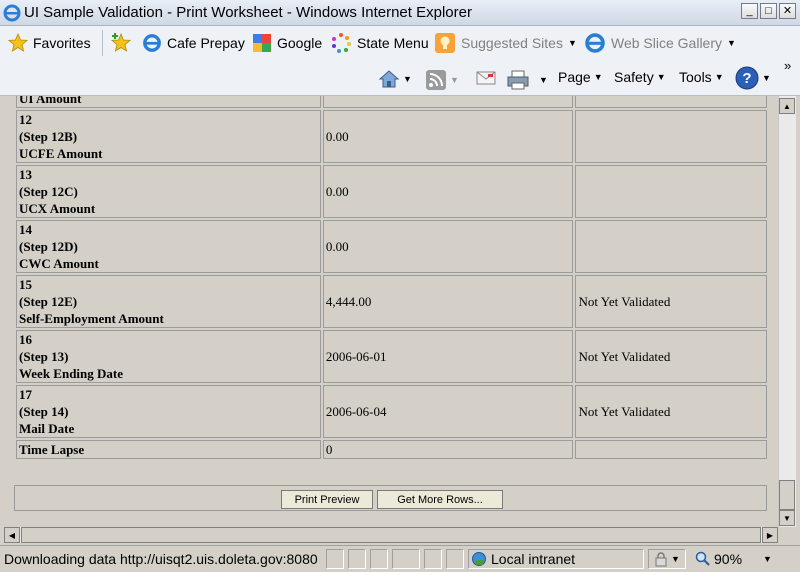 The width and height of the screenshot is (800, 572). I want to click on favorites-button: Favorites, so click(49, 43).